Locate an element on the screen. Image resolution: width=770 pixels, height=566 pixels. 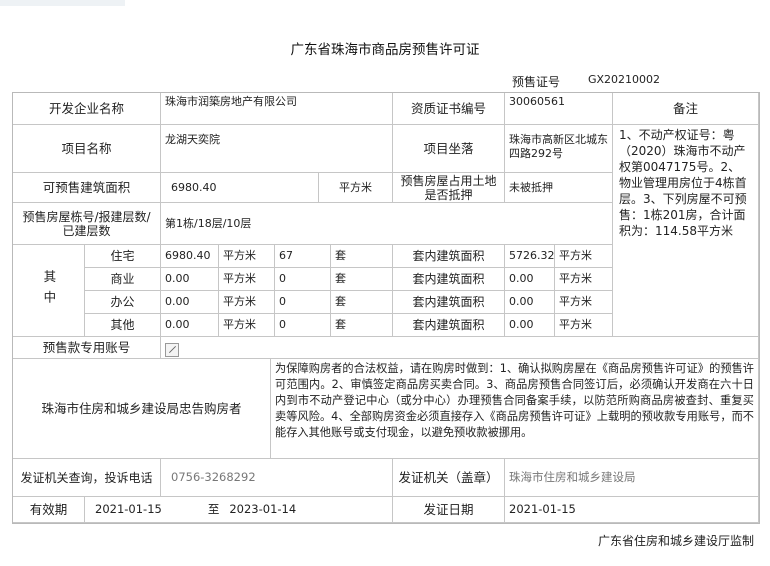
permit-number: 预售证号 GX20210002 is located at coordinates (586, 81).